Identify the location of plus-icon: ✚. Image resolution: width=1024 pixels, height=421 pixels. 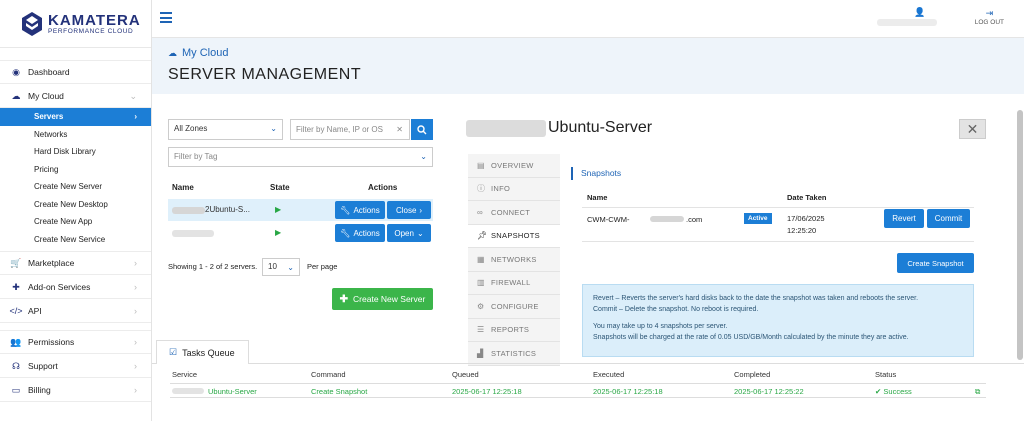
(344, 299).